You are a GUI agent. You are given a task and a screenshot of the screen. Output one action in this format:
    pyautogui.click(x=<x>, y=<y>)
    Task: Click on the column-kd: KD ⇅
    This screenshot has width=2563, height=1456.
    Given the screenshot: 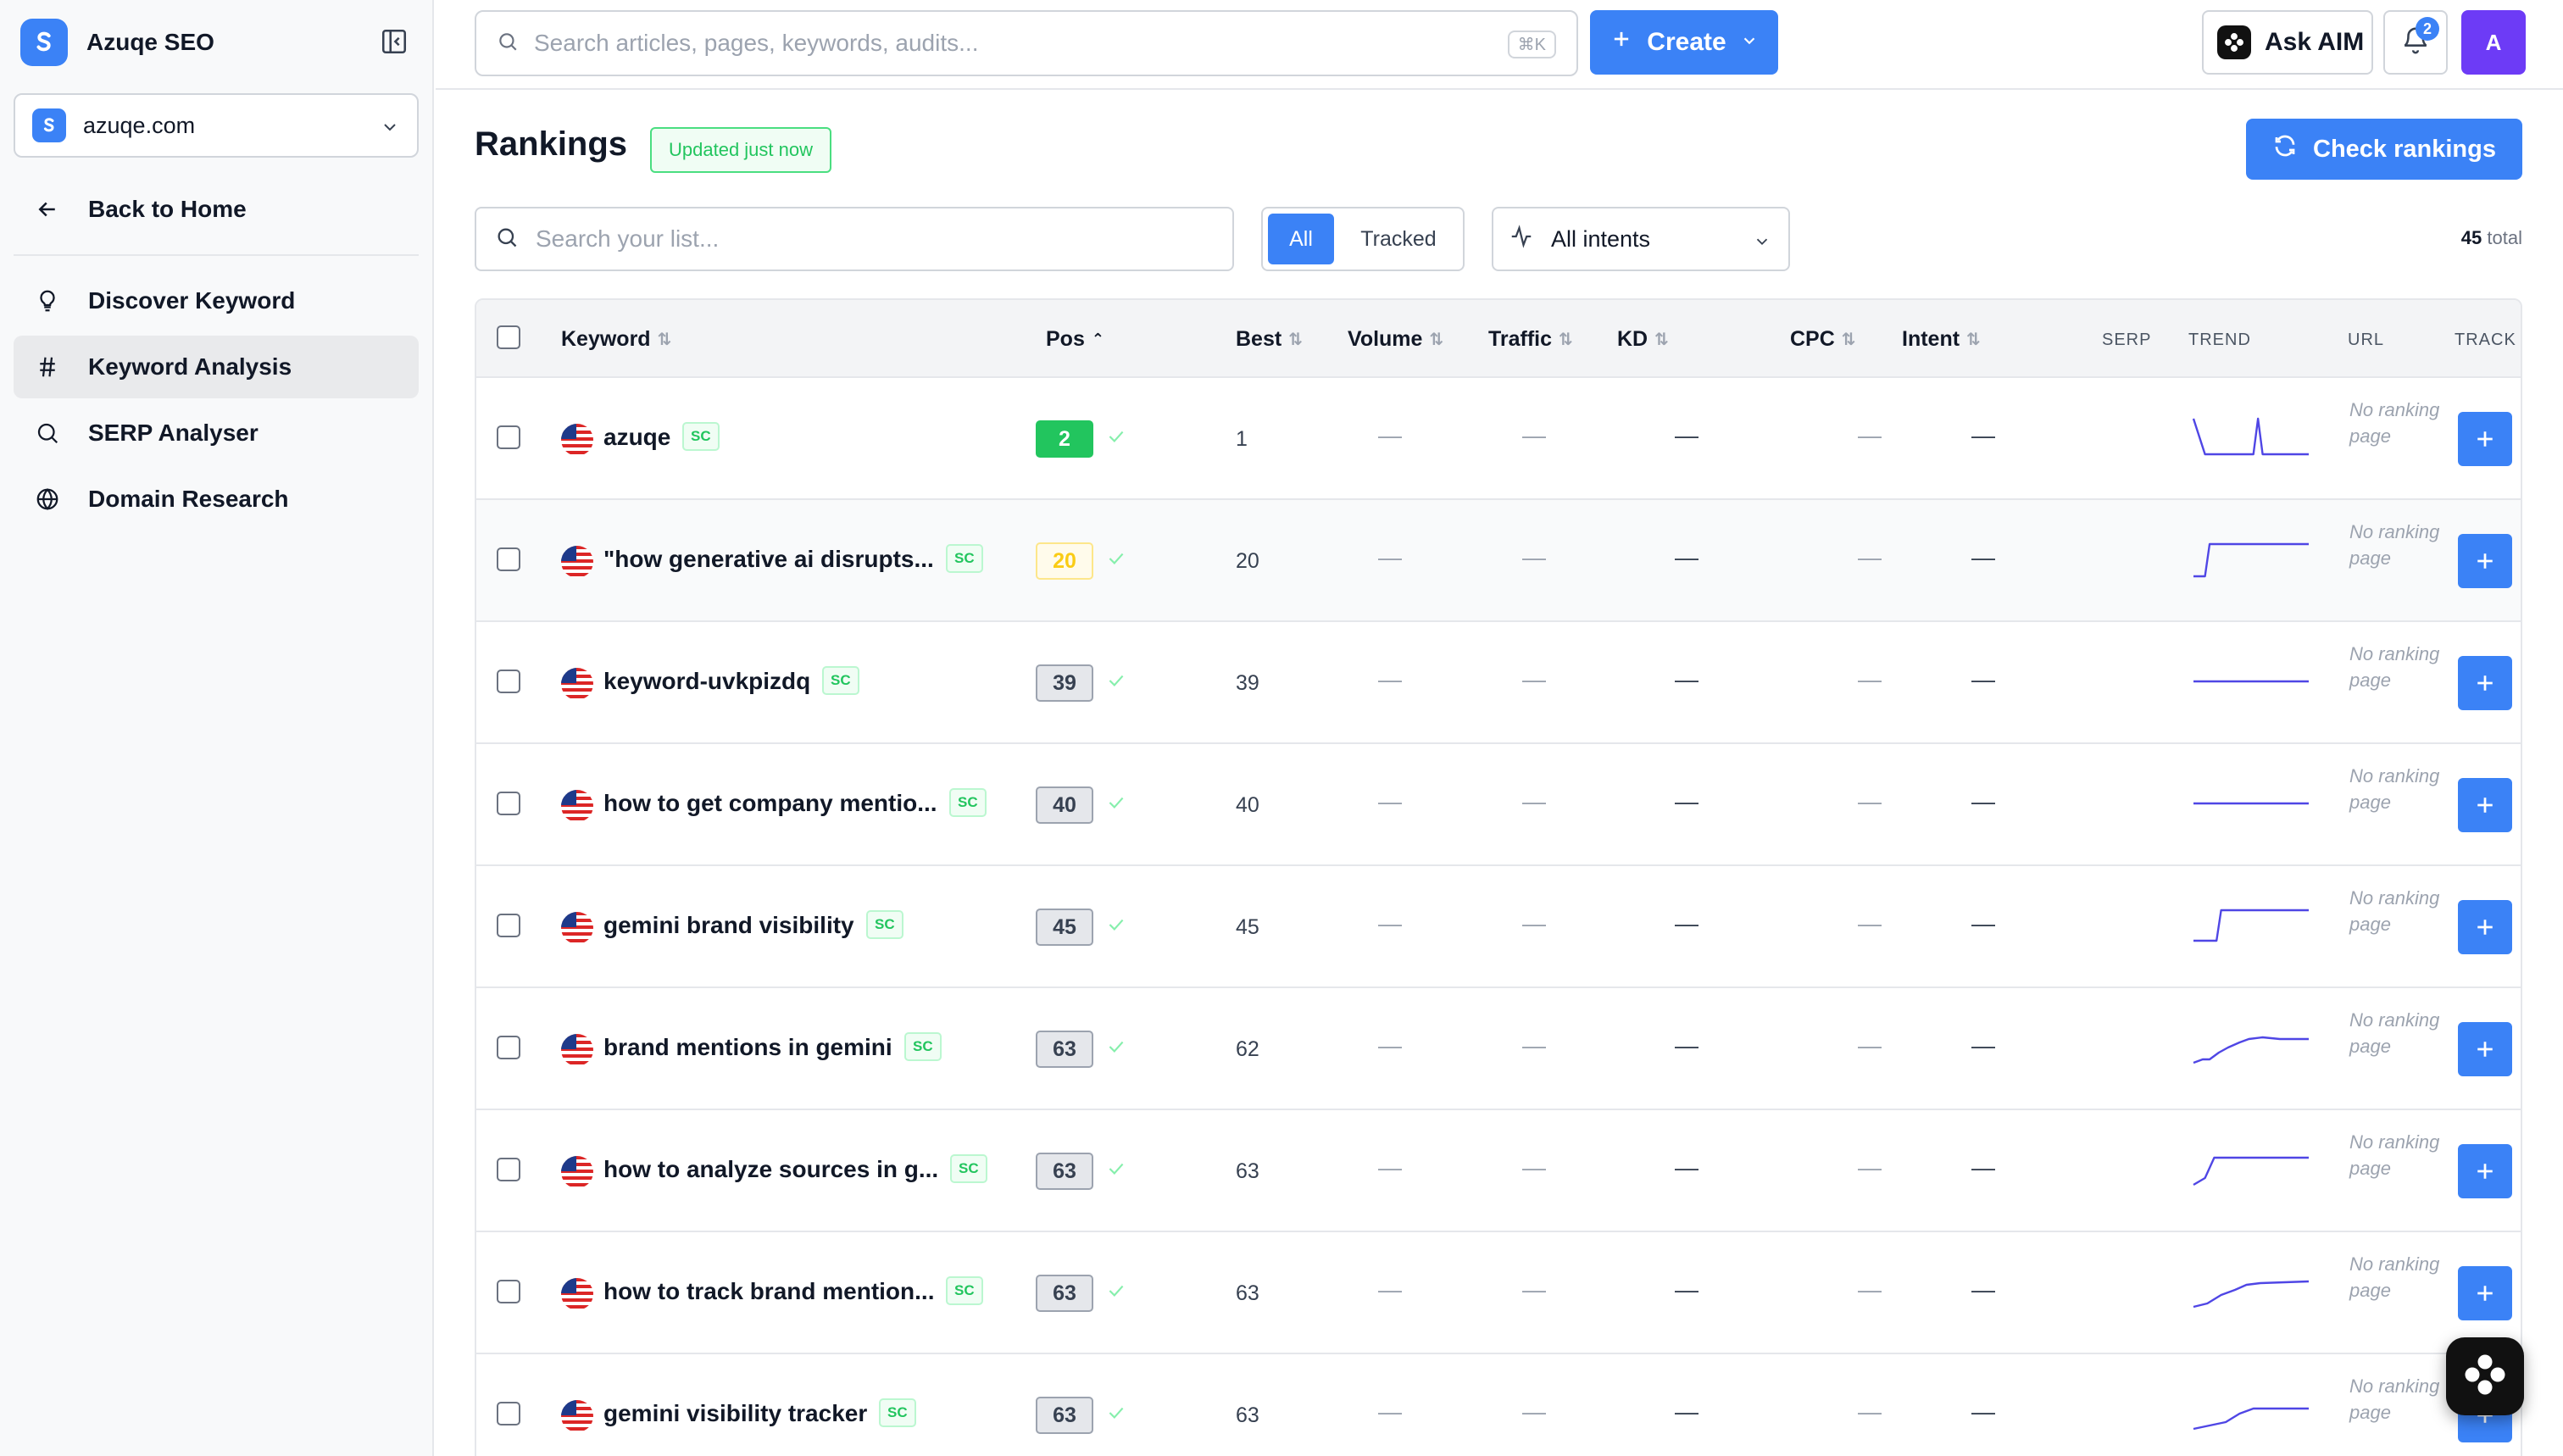 What is the action you would take?
    pyautogui.click(x=1643, y=340)
    